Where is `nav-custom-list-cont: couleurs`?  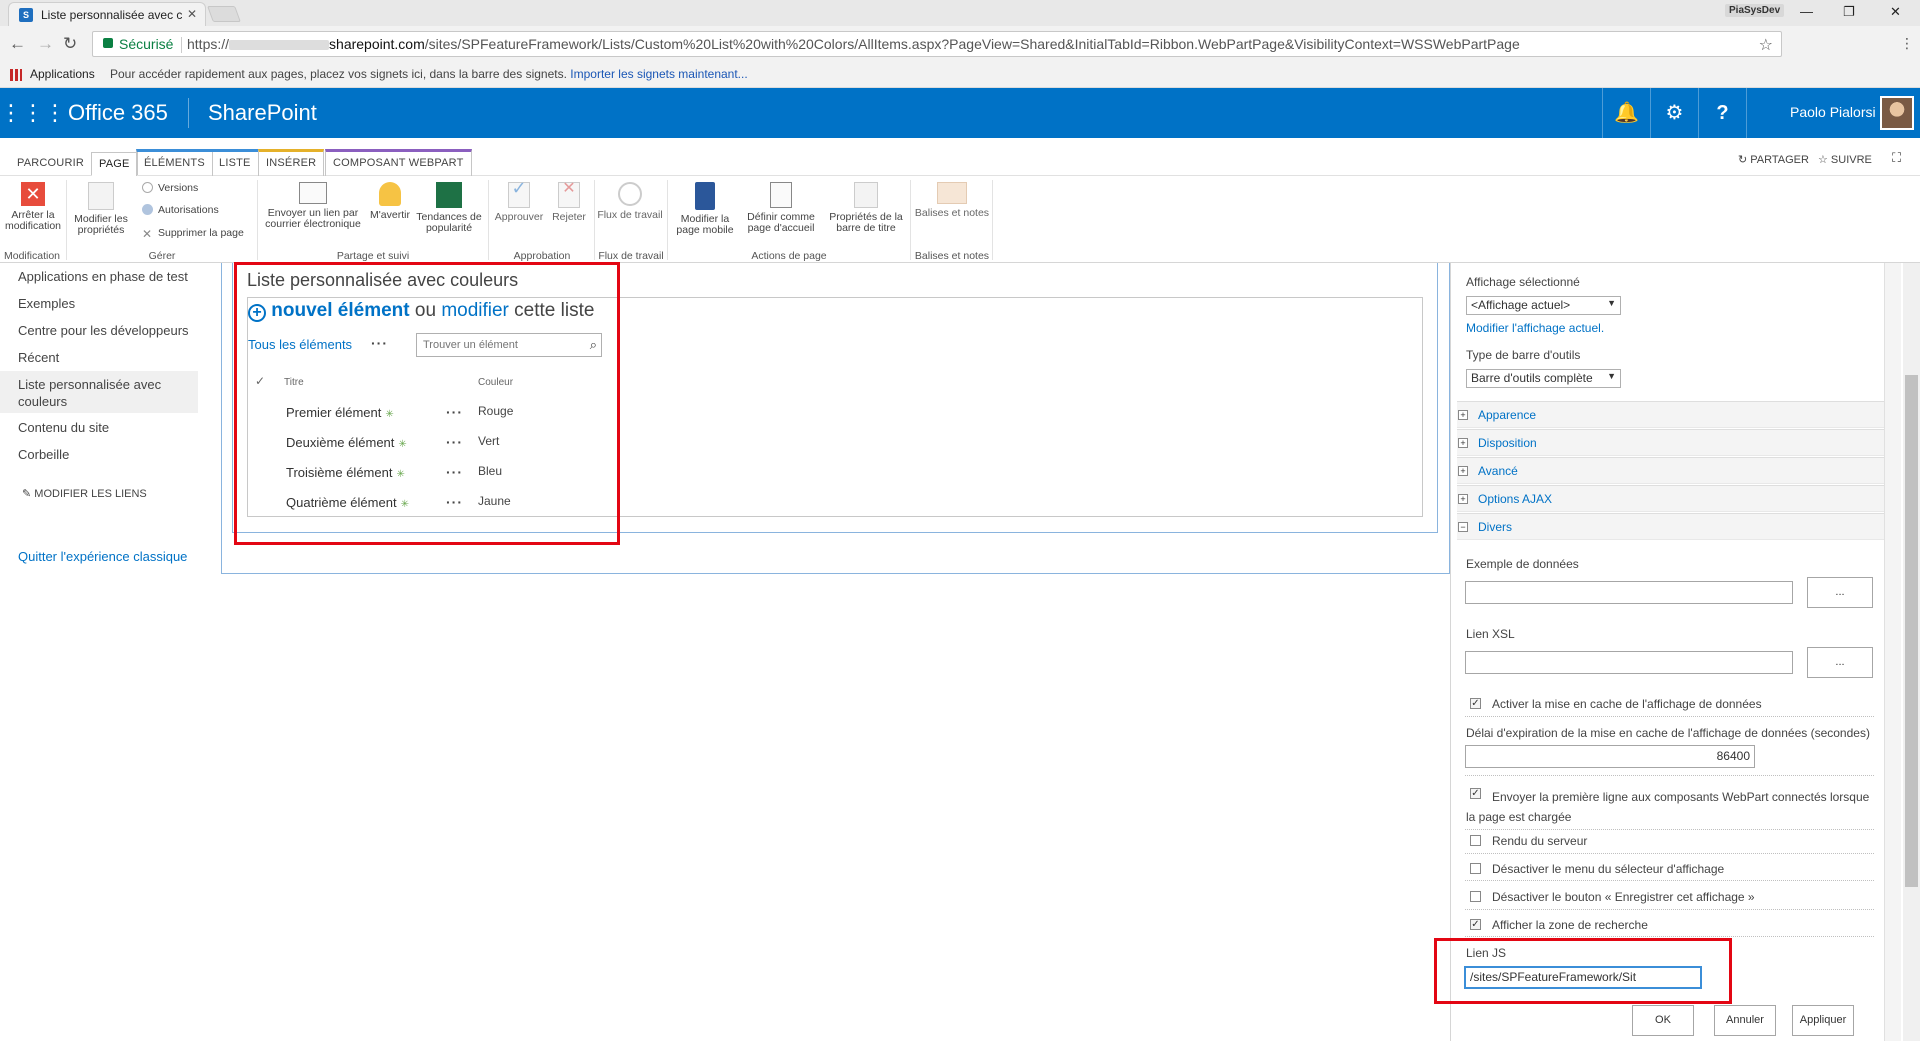
nav-custom-list-cont: couleurs is located at coordinates (42, 401).